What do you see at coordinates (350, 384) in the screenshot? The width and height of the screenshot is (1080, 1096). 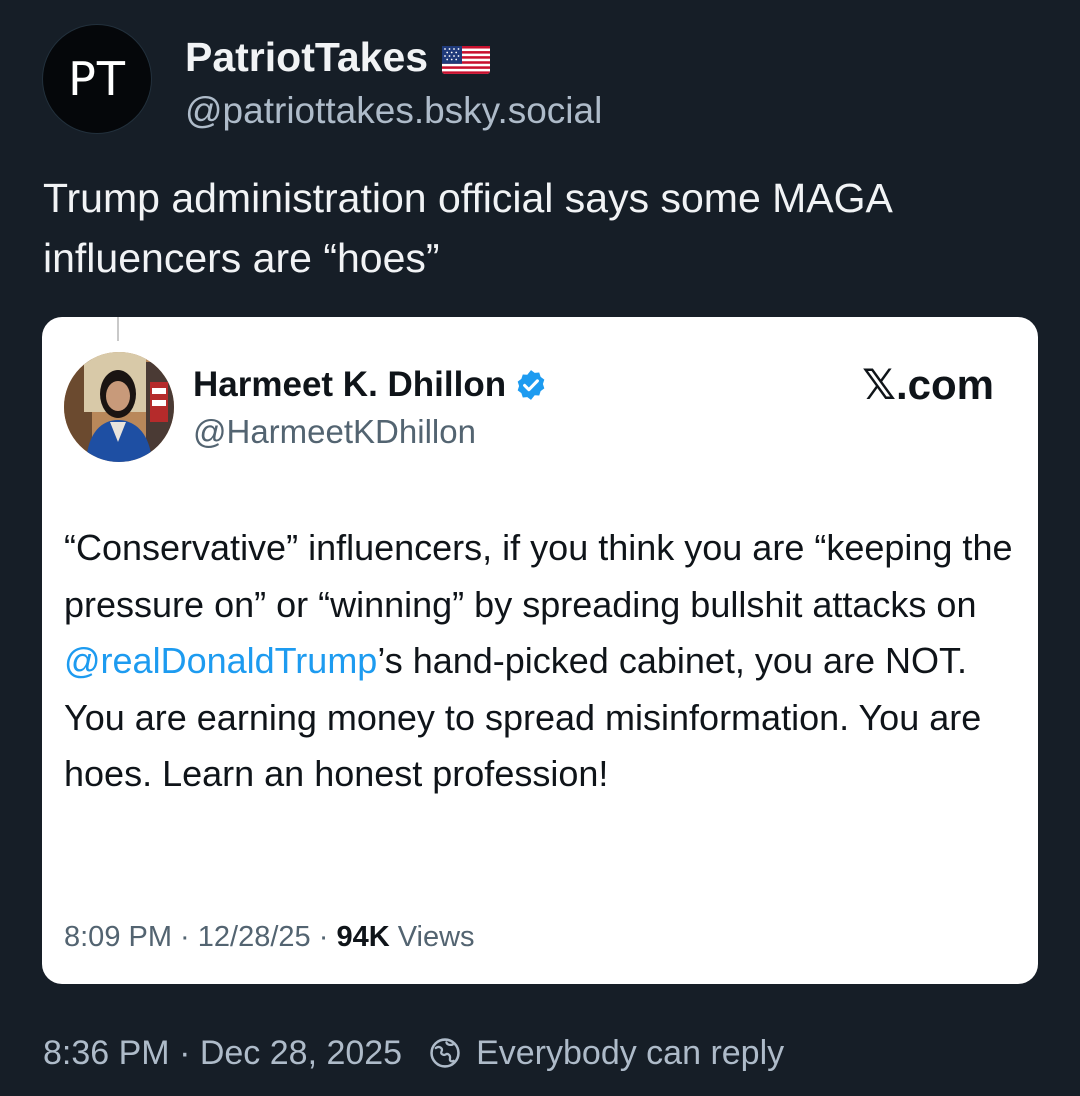 I see `tweet-author-name-text: Harmeet K. Dhillon` at bounding box center [350, 384].